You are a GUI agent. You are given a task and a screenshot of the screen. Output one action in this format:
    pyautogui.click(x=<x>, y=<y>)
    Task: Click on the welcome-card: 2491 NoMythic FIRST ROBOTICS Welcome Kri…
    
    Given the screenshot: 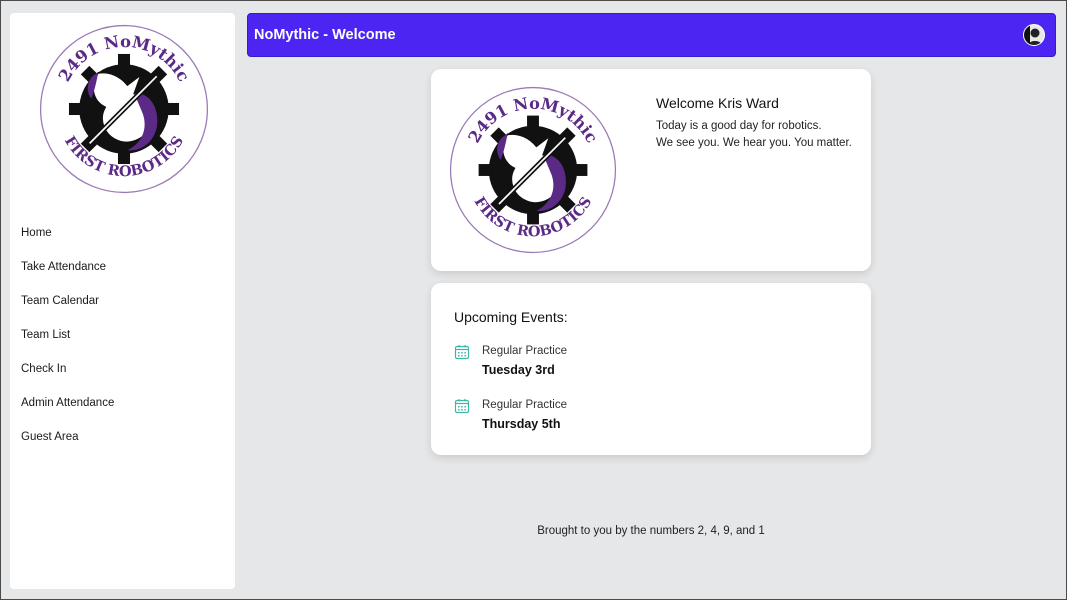 What is the action you would take?
    pyautogui.click(x=651, y=170)
    